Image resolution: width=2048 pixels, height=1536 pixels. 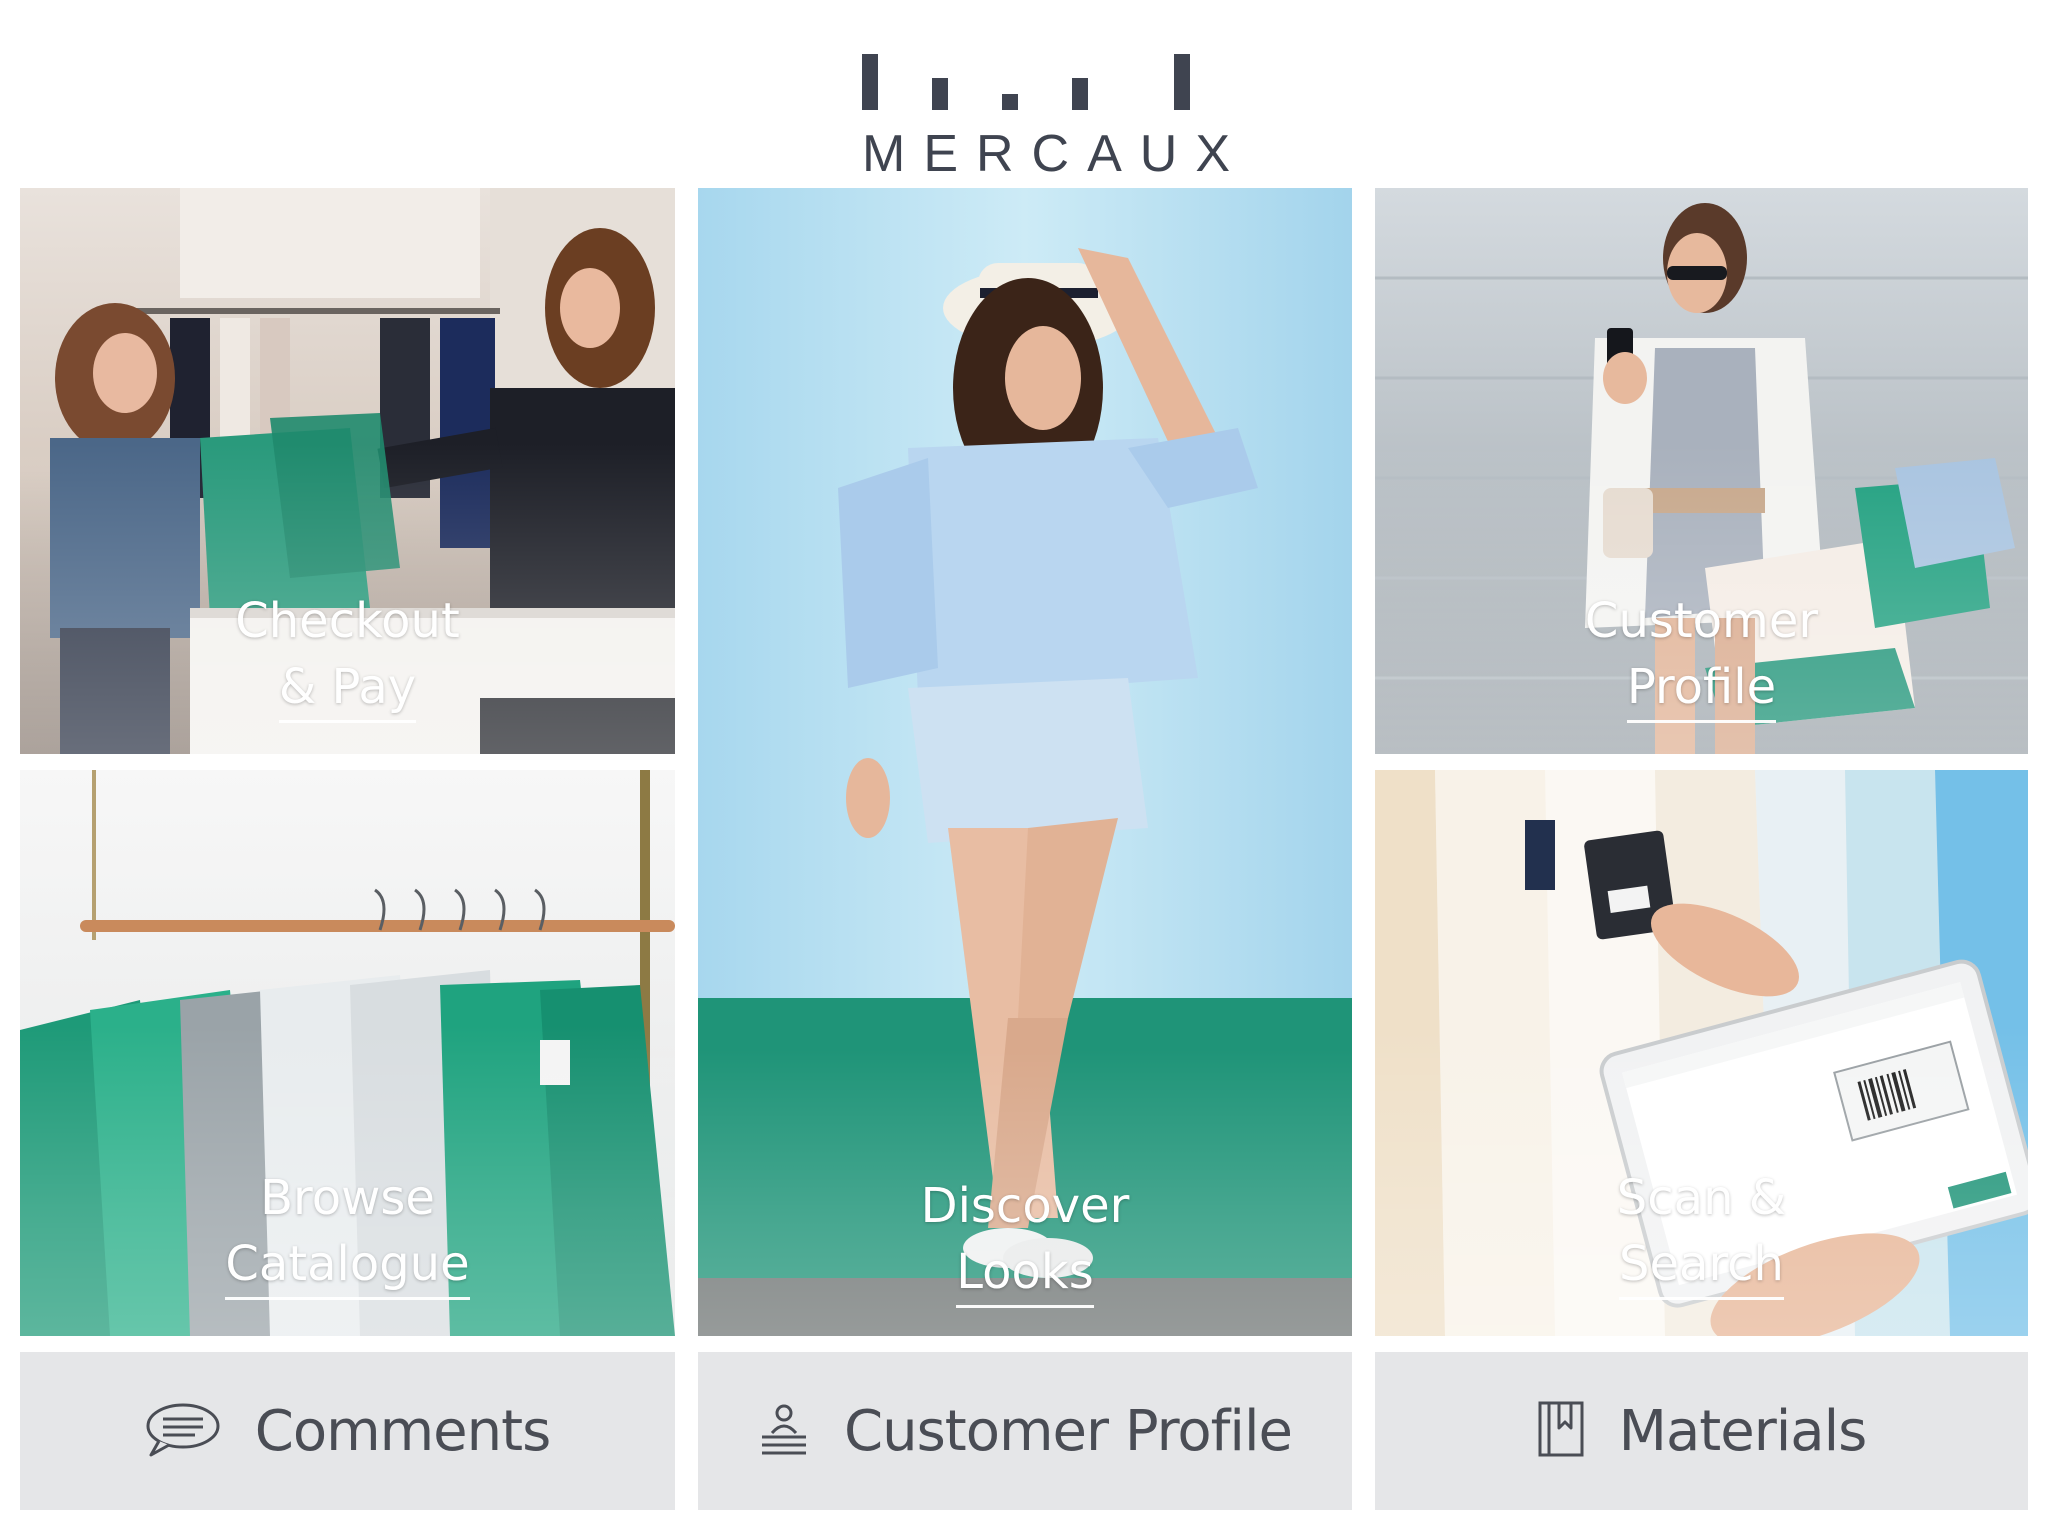 What do you see at coordinates (1701, 1265) in the screenshot?
I see `tile-label-line2: Search` at bounding box center [1701, 1265].